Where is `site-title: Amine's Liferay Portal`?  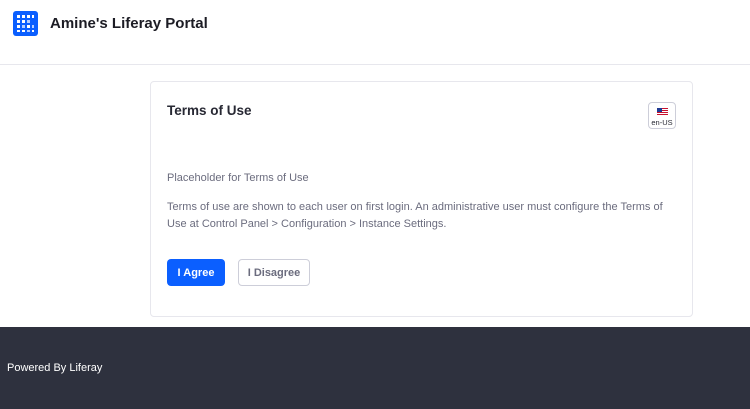
site-title: Amine's Liferay Portal is located at coordinates (129, 23).